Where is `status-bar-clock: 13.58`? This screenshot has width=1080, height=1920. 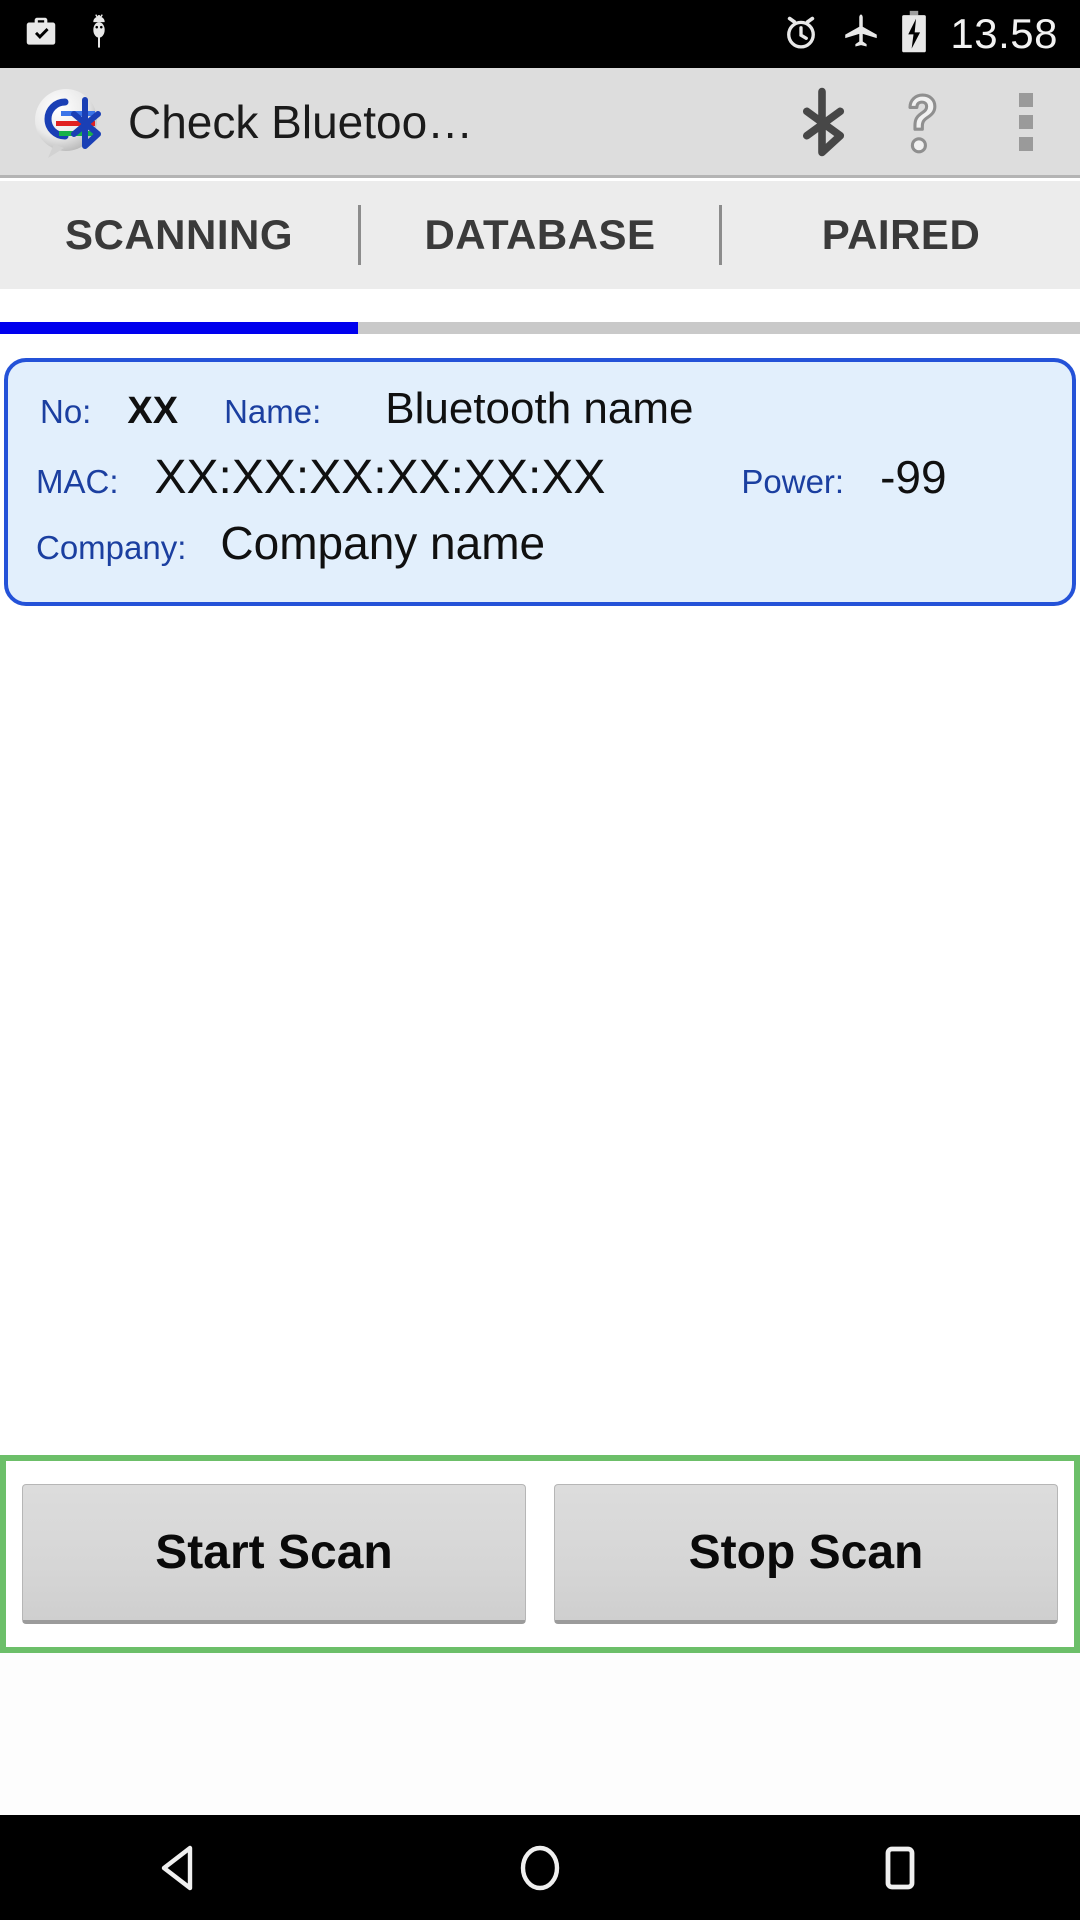
status-bar-clock: 13.58 is located at coordinates (1004, 33).